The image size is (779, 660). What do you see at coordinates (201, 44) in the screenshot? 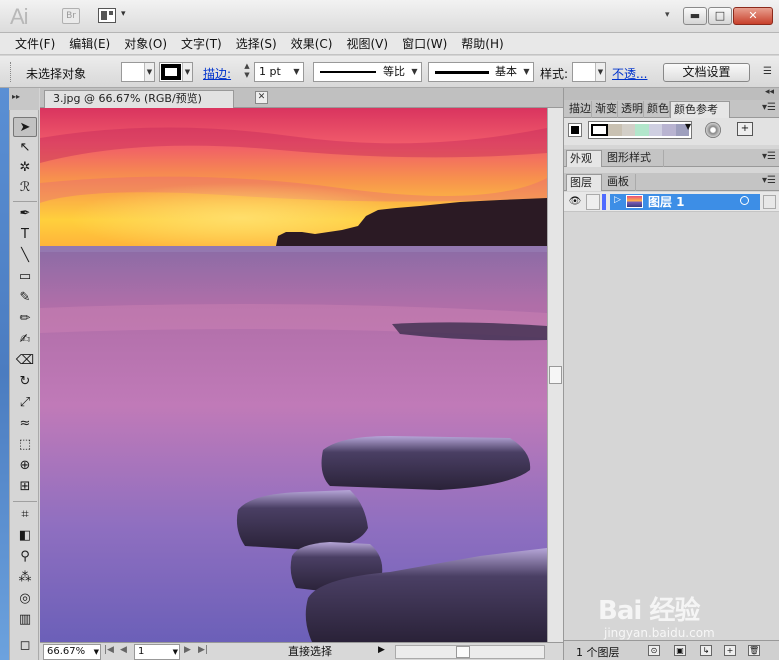
I see `menu-type: 文字(T)` at bounding box center [201, 44].